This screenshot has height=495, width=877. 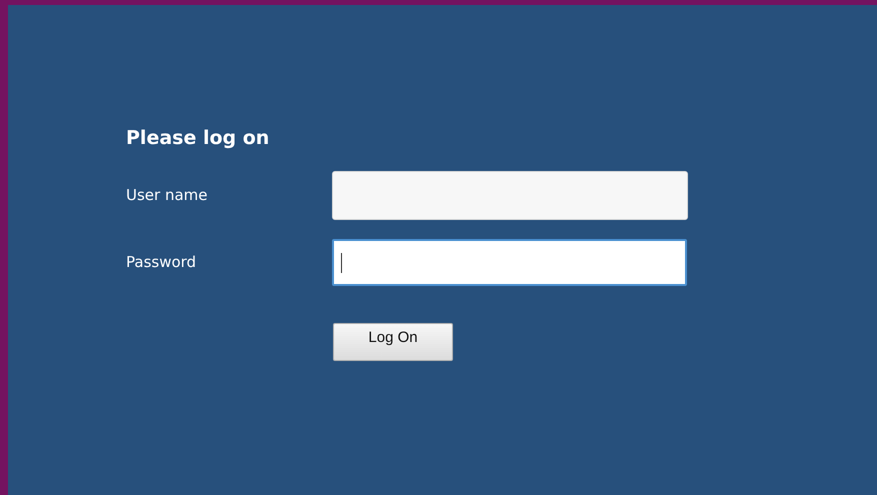 What do you see at coordinates (167, 195) in the screenshot?
I see `field-label: User name` at bounding box center [167, 195].